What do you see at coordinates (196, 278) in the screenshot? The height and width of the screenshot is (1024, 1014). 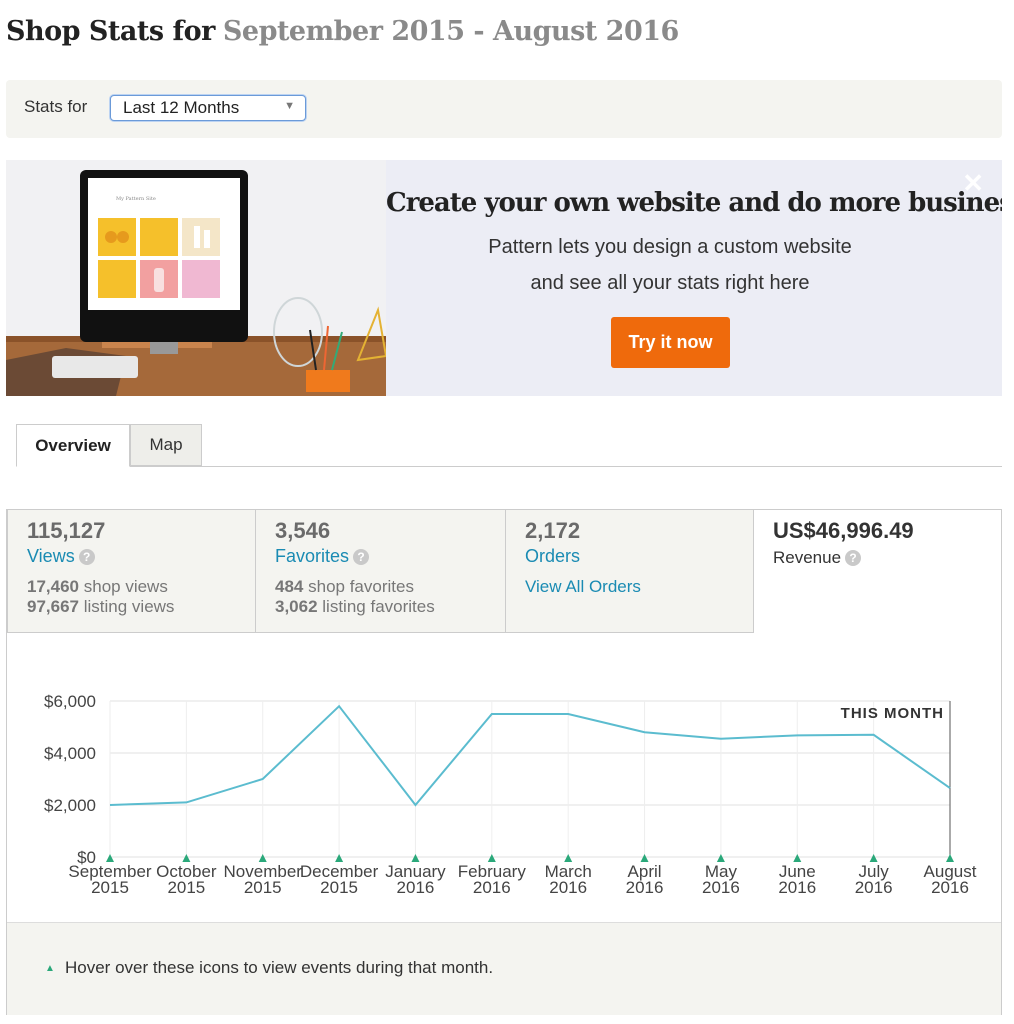 I see `desk-illustration: My Pattern Site` at bounding box center [196, 278].